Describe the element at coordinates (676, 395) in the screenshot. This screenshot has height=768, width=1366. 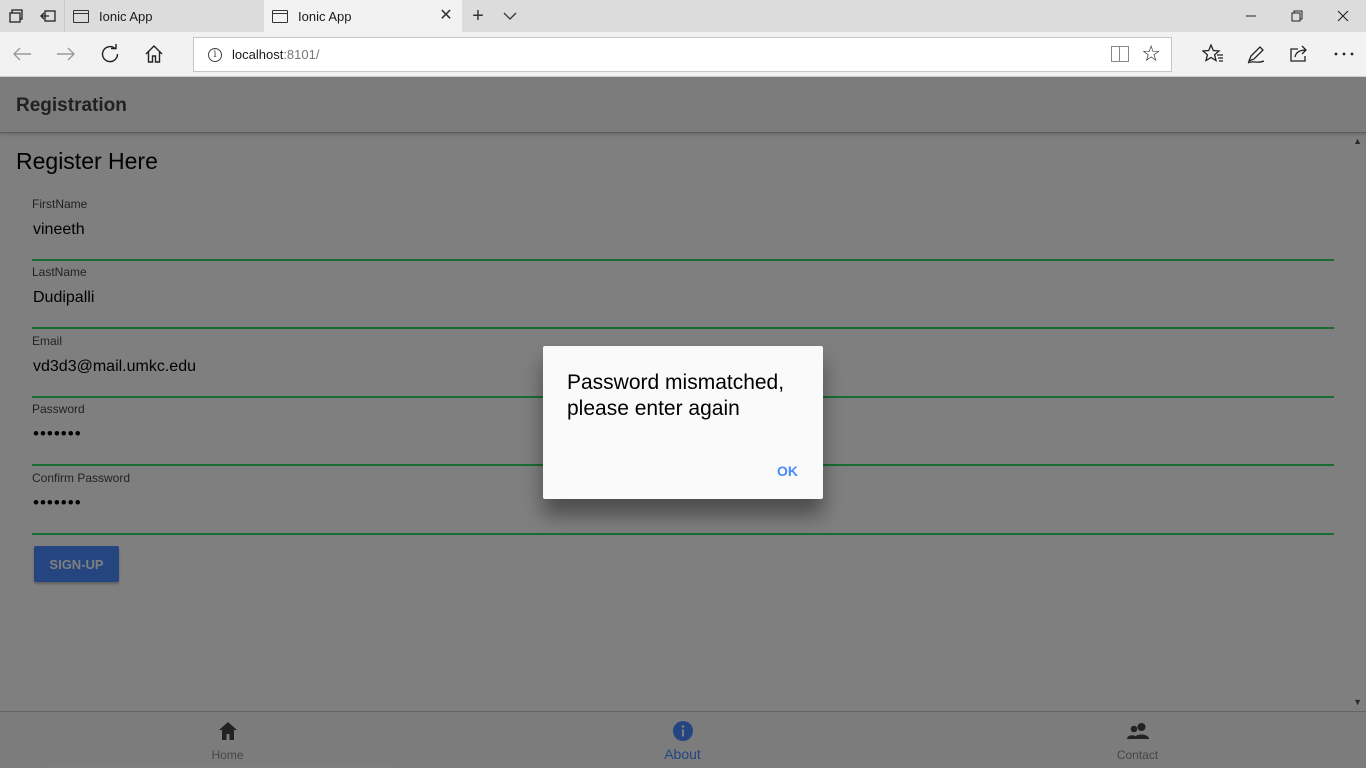
I see `alert-message: Password mismatched, please enter again` at that location.